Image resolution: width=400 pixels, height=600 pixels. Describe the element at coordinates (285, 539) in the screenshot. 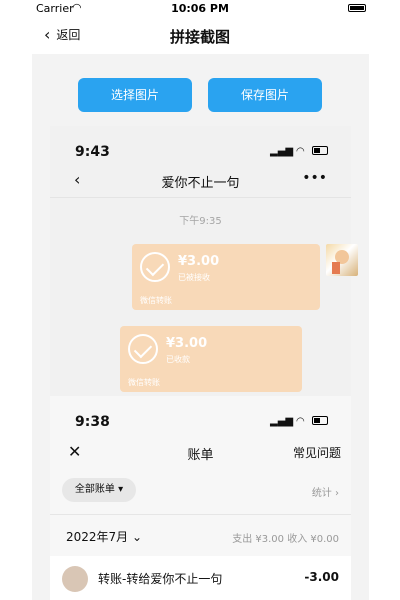

I see `month-summary: 支出 ¥3.00 收入 ¥0.00` at that location.